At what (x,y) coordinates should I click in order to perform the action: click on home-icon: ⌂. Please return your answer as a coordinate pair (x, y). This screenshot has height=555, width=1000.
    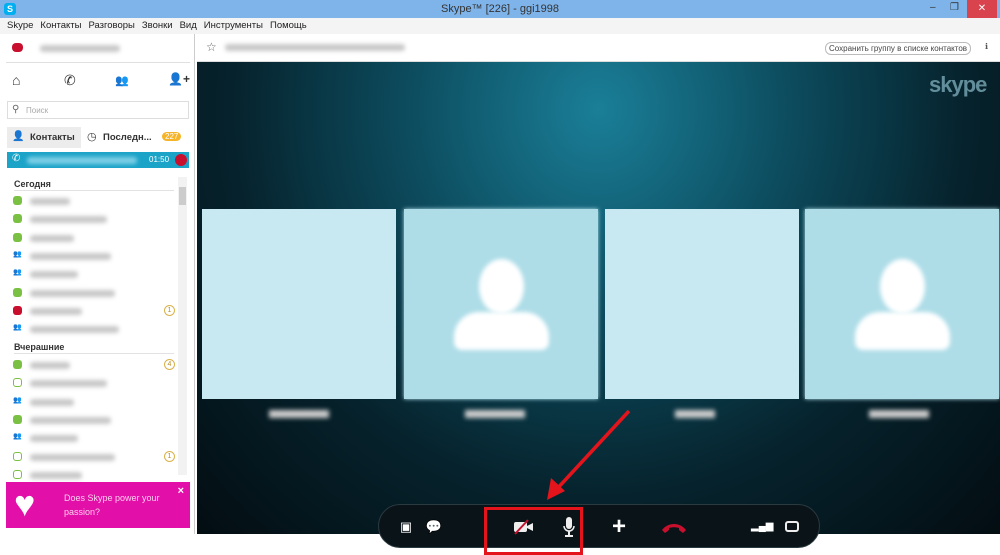
    Looking at the image, I should click on (16, 80).